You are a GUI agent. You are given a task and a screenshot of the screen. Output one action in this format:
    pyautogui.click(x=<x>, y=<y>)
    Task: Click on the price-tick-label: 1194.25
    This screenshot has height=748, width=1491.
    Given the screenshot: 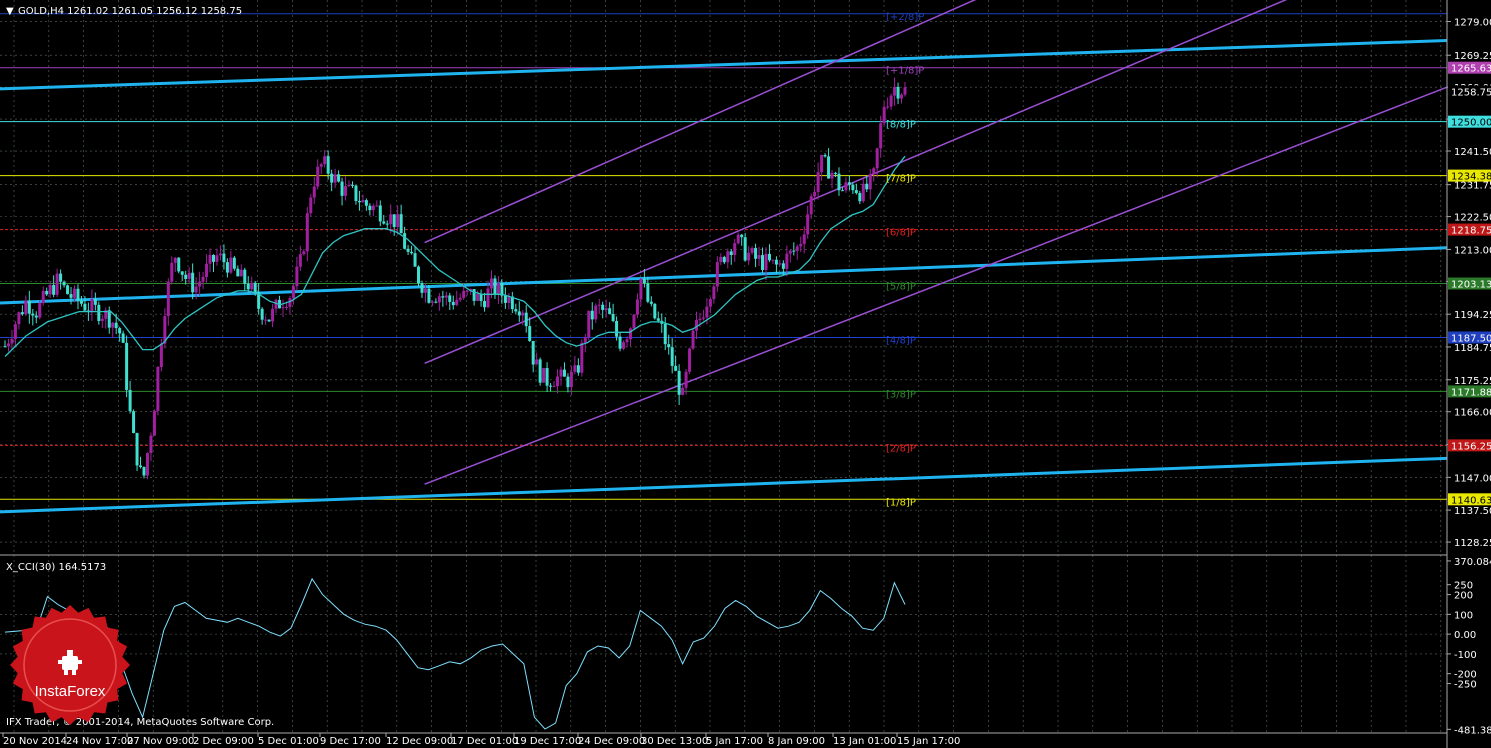 What is the action you would take?
    pyautogui.click(x=1472, y=315)
    